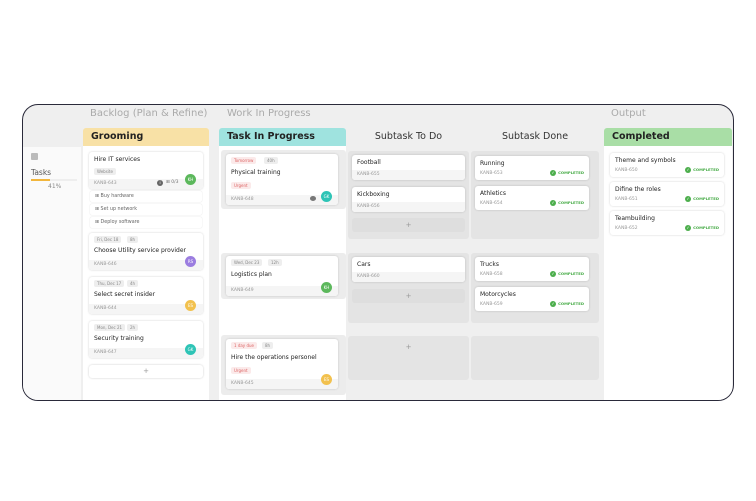 The image size is (756, 501). I want to click on subtask-card: Cars KANB-660, so click(408, 269).